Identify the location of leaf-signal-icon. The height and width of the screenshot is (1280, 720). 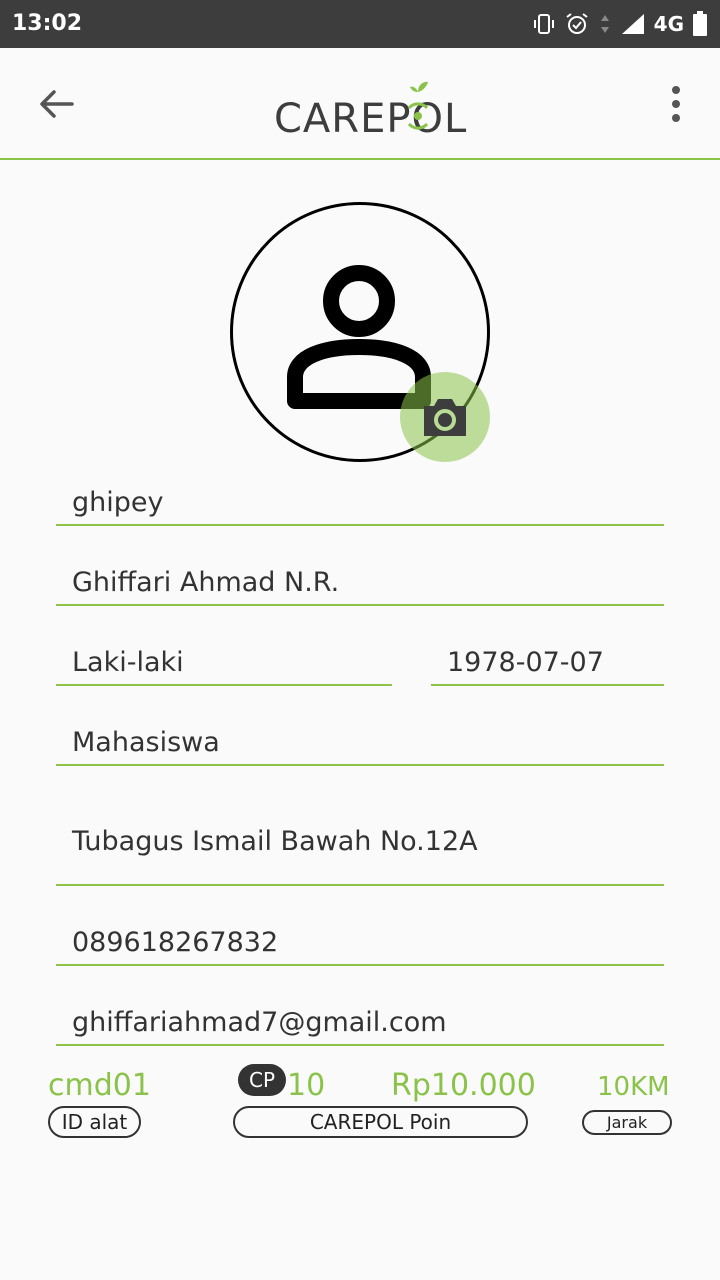
(418, 105).